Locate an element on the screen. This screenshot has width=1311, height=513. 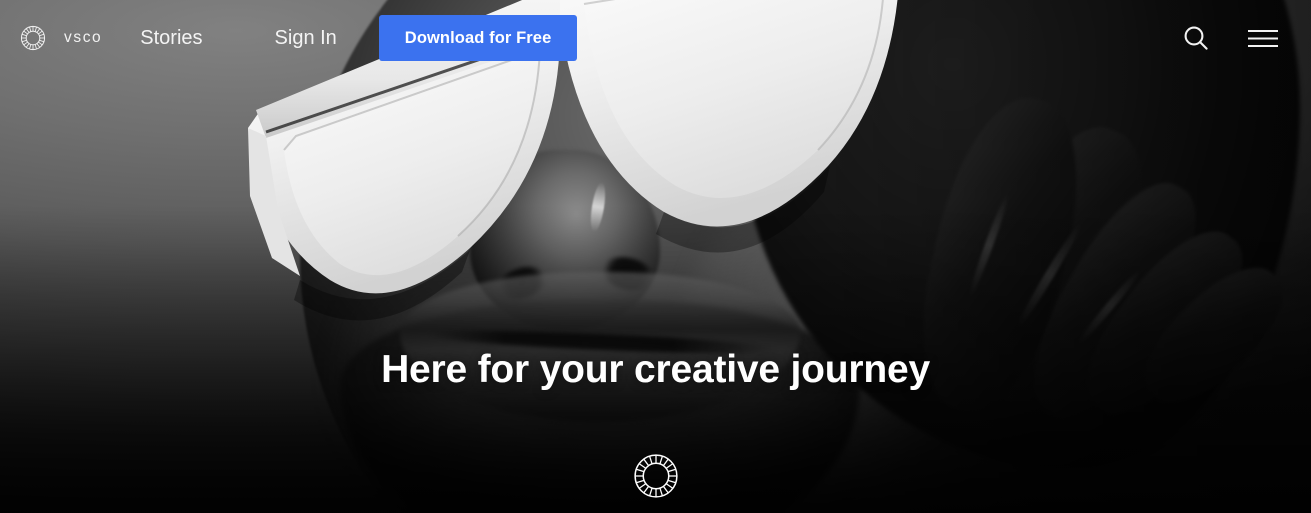
vsco-ring-scroll-indicator-icon is located at coordinates (655, 476).